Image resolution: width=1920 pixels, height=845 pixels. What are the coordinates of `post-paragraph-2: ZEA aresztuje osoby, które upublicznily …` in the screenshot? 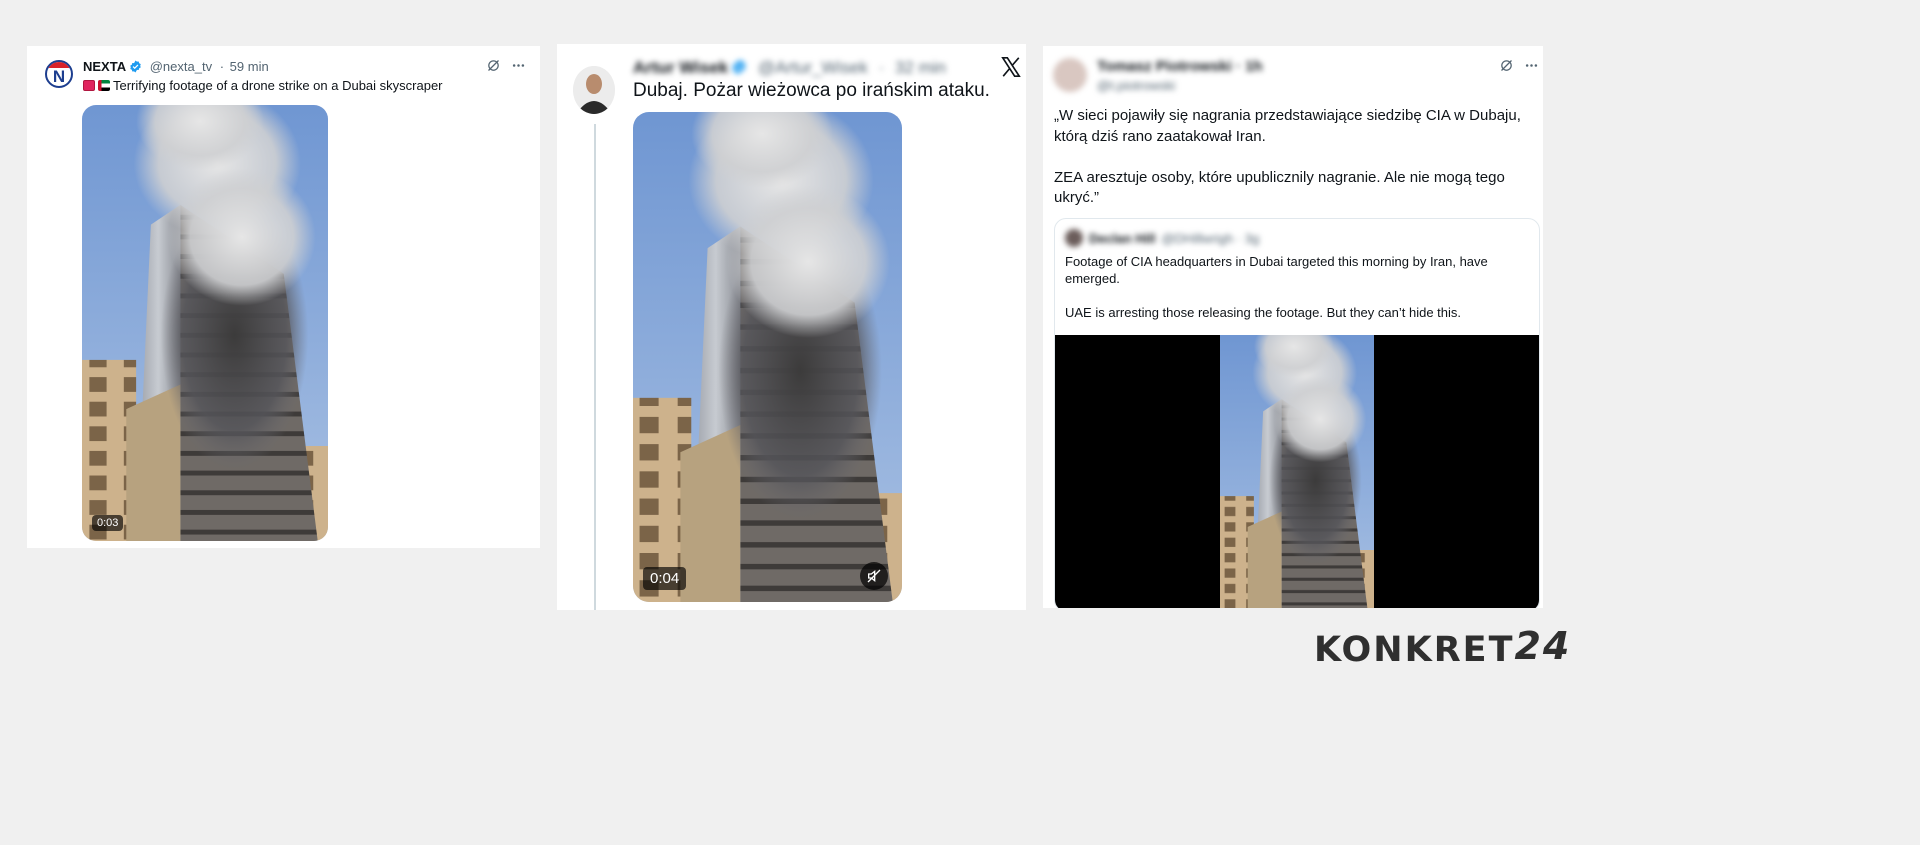 It's located at (1279, 187).